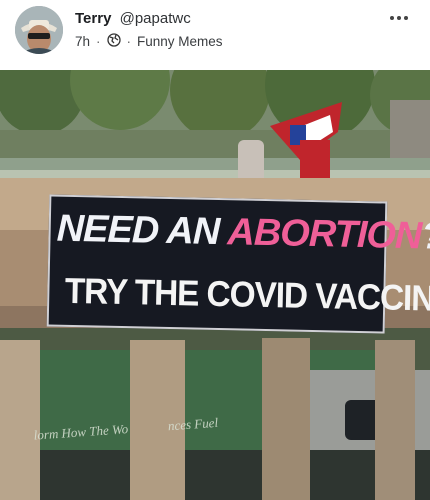  Describe the element at coordinates (247, 294) in the screenshot. I see `banner-line-2: TRY THE COVID VACCINE` at that location.